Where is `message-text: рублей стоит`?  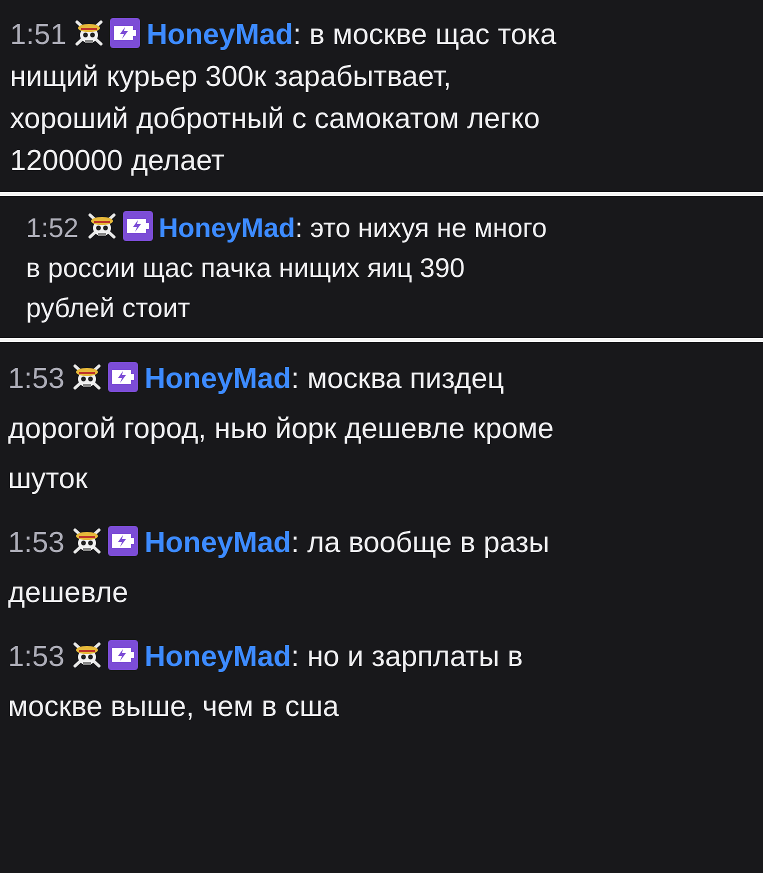
message-text: рублей стоит is located at coordinates (108, 308).